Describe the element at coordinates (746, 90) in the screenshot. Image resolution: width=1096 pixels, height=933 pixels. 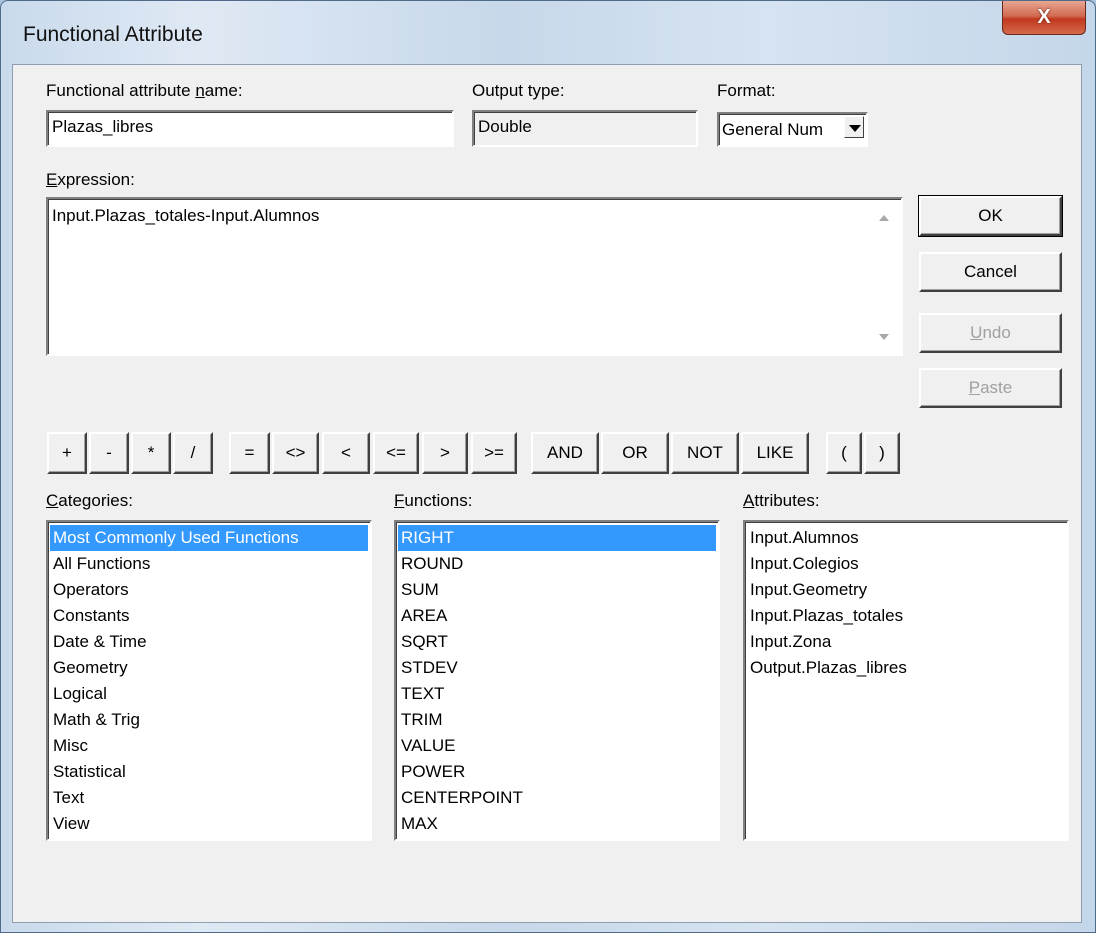
I see `format-label: Format:` at that location.